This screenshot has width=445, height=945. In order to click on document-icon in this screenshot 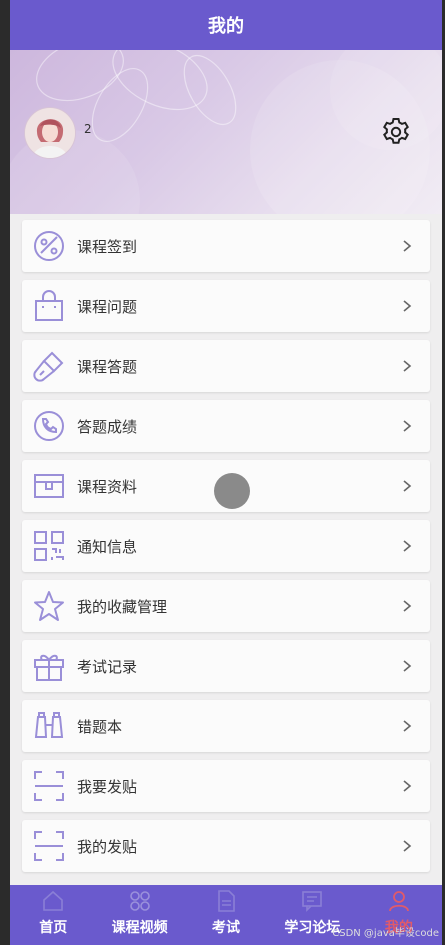, I will do `click(226, 901)`.